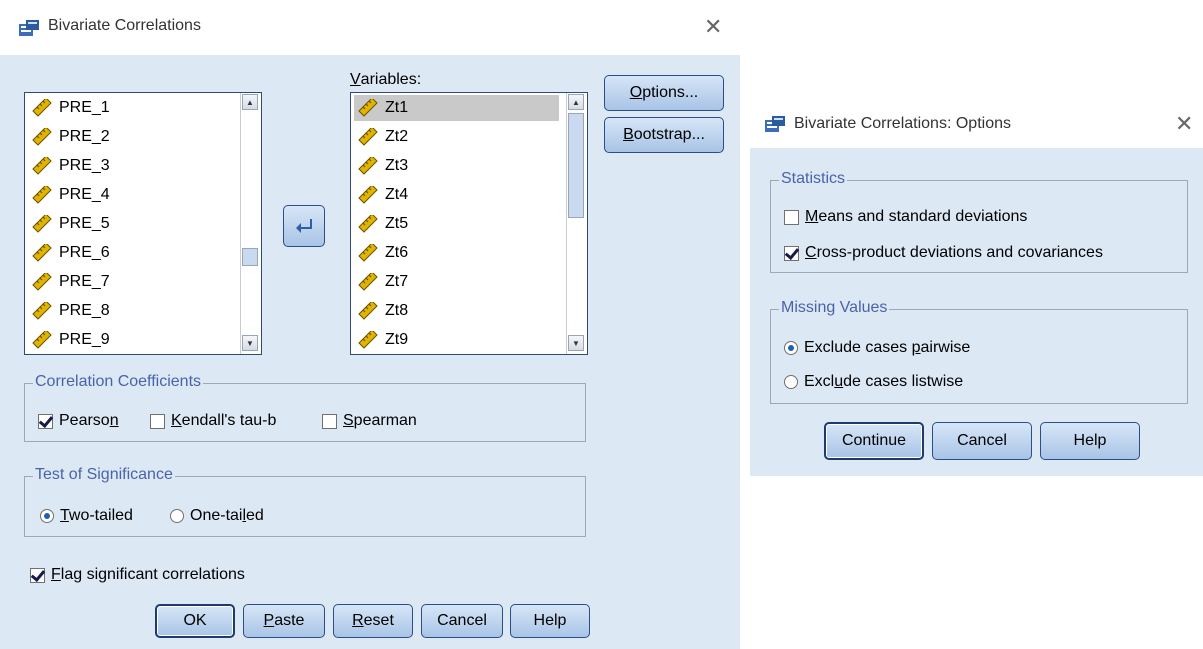  What do you see at coordinates (382, 224) in the screenshot?
I see `variables-list-item: Zt5` at bounding box center [382, 224].